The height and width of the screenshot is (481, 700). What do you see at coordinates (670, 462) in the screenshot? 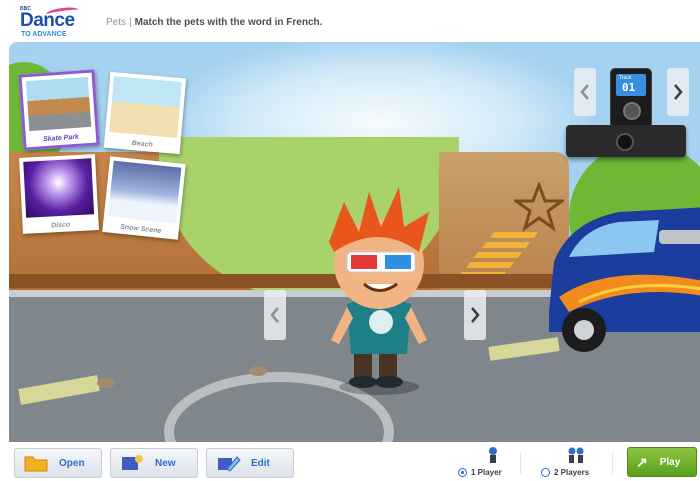
I see `play-button-label: Play` at bounding box center [670, 462].